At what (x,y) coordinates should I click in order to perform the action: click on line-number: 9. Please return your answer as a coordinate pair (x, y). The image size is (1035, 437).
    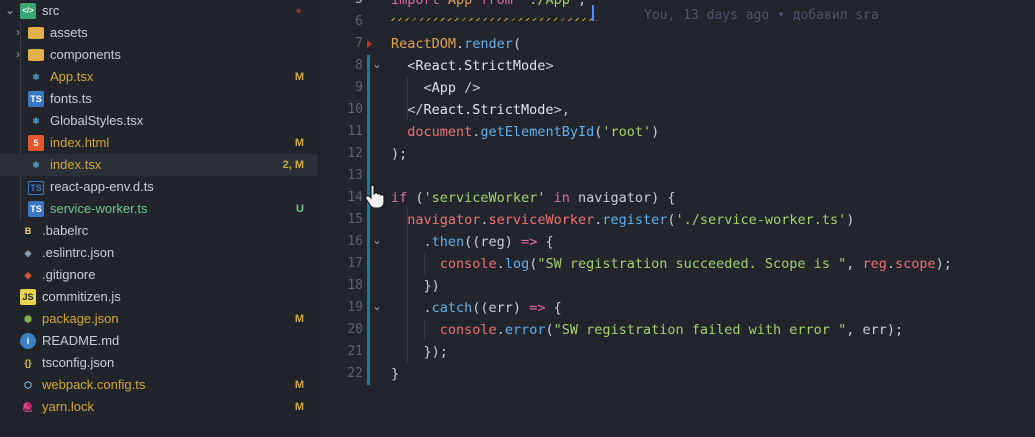
    Looking at the image, I should click on (359, 87).